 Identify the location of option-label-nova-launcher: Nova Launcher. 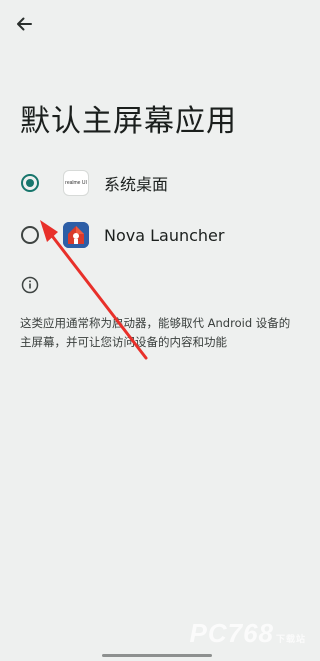
(164, 235).